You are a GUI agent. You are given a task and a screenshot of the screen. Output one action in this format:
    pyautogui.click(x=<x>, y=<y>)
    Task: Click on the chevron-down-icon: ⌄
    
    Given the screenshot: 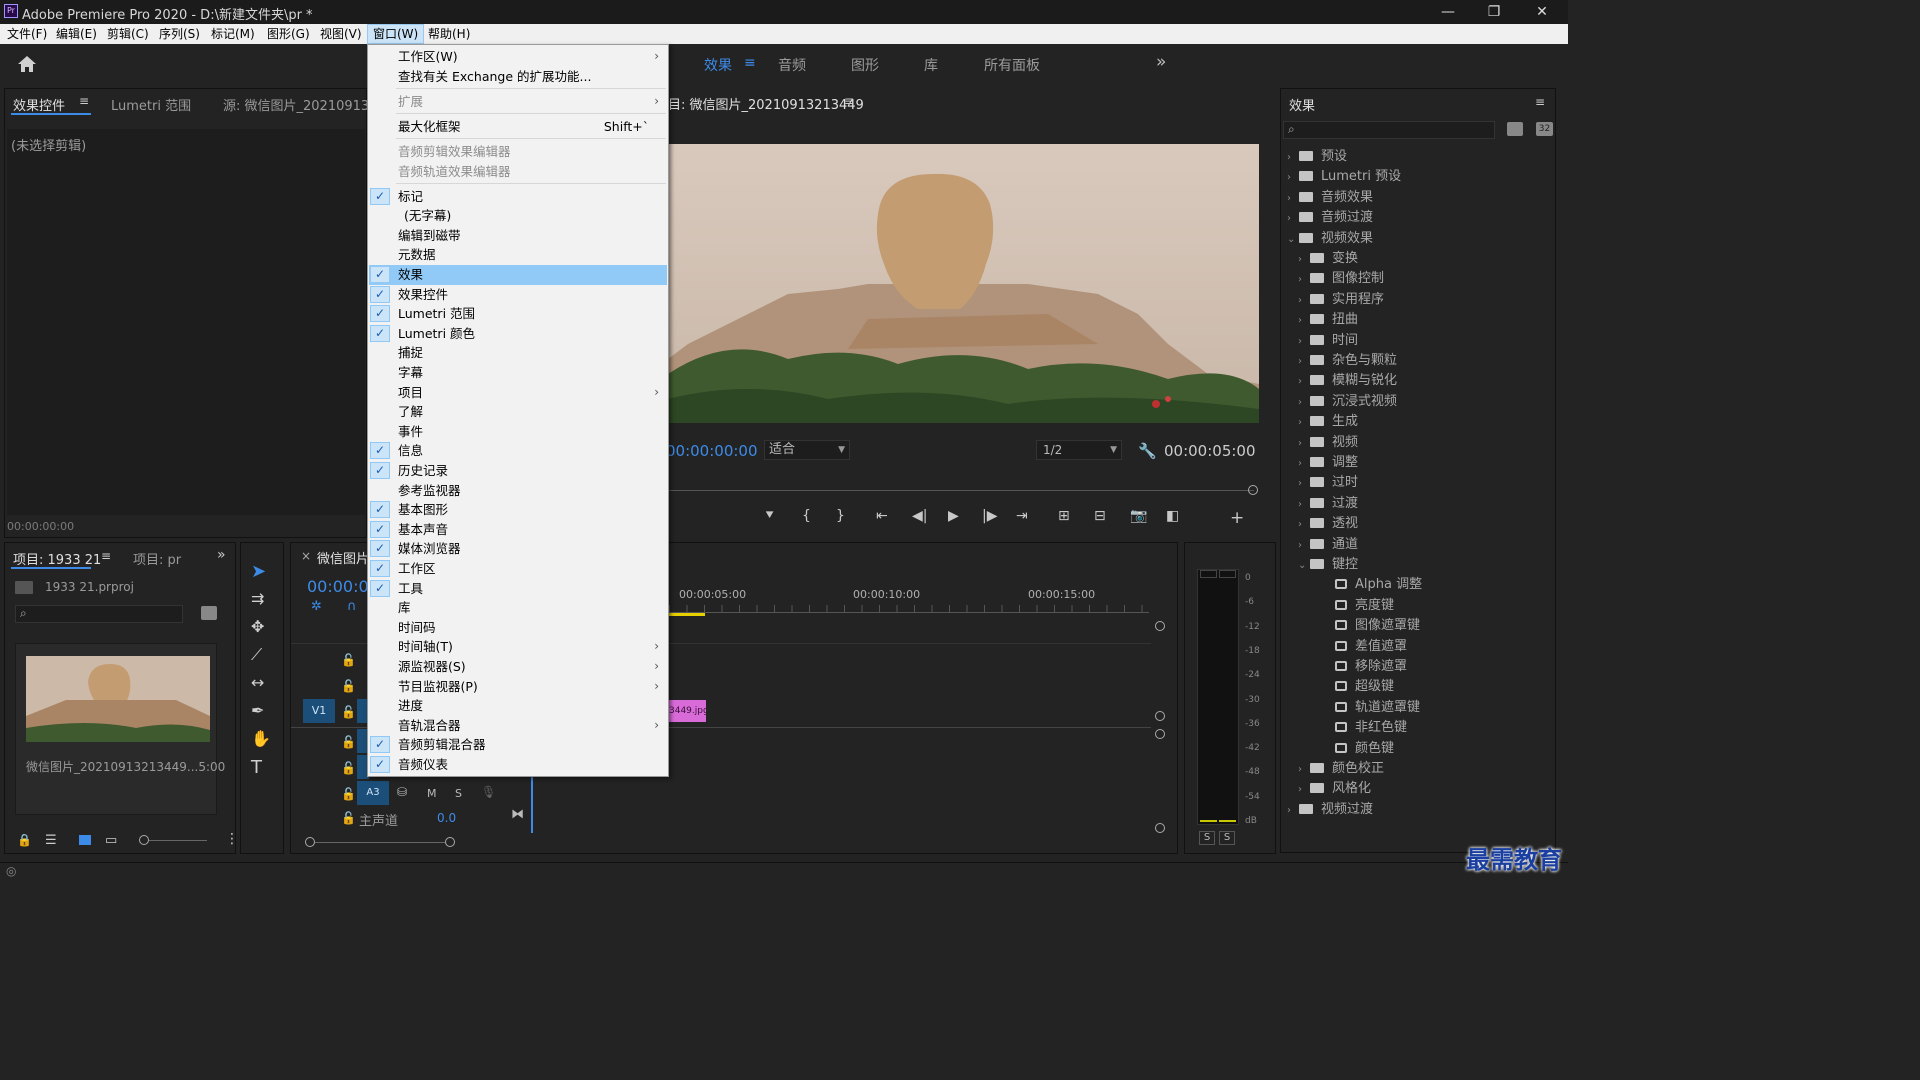 What is the action you would take?
    pyautogui.click(x=1304, y=566)
    